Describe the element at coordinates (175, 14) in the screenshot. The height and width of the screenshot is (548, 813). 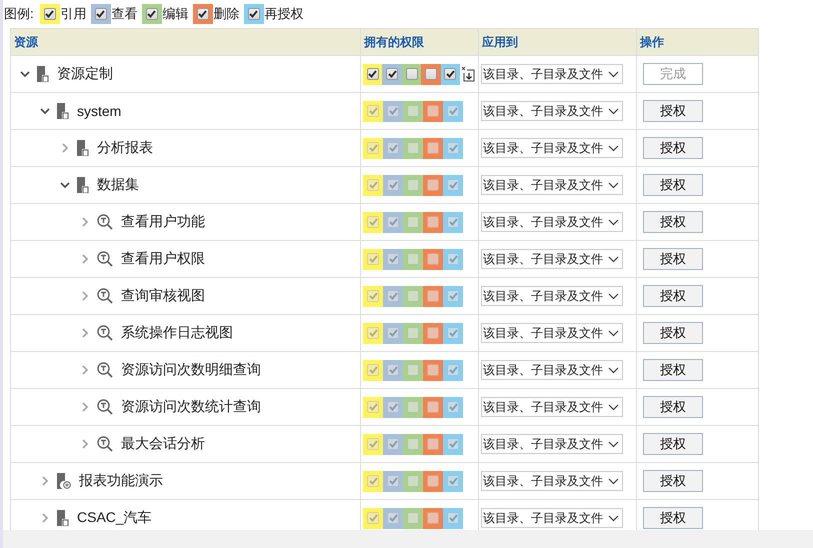
I see `legend-label: 编辑` at that location.